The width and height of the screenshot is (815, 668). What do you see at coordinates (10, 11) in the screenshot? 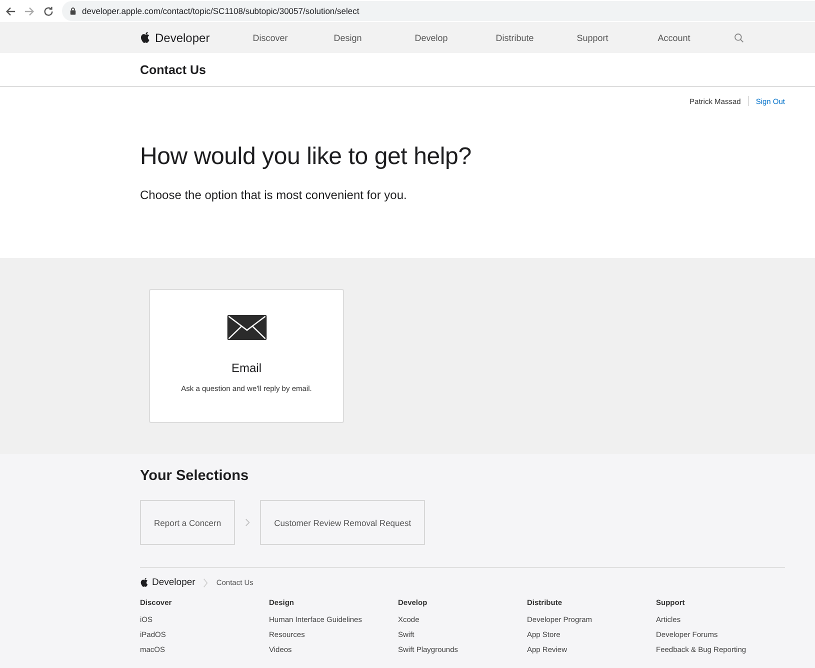
I see `back-icon` at bounding box center [10, 11].